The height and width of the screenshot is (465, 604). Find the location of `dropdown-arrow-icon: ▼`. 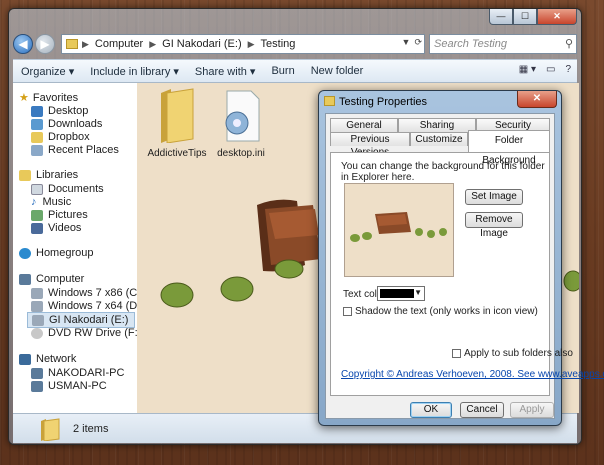

dropdown-arrow-icon: ▼ is located at coordinates (406, 42).